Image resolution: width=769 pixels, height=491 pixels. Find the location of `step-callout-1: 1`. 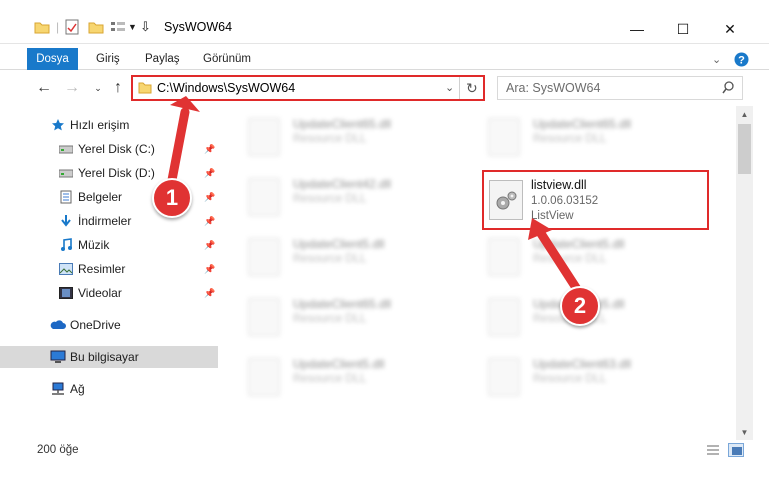

step-callout-1: 1 is located at coordinates (172, 198).